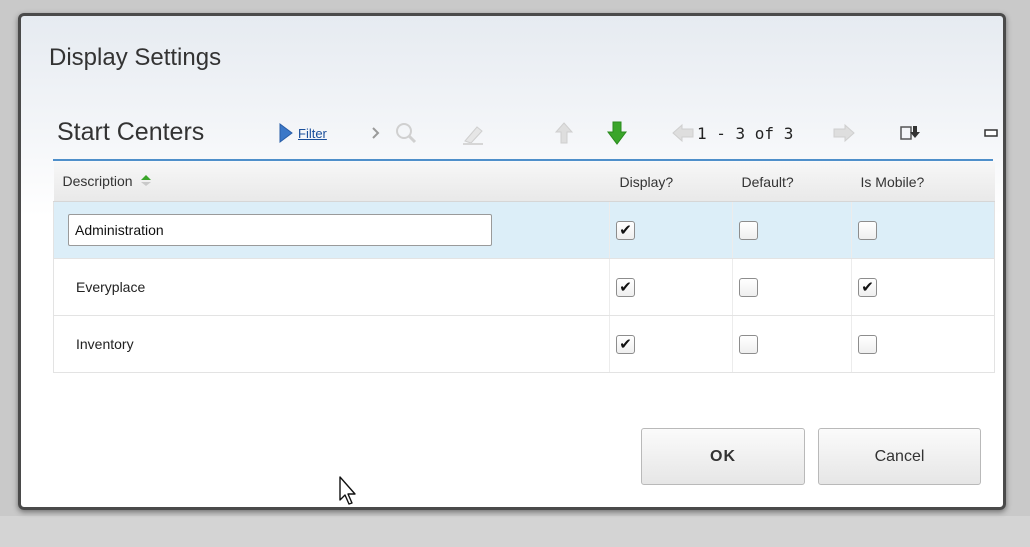 Image resolution: width=1030 pixels, height=547 pixels. What do you see at coordinates (331, 344) in the screenshot?
I see `description-cell: Inventory` at bounding box center [331, 344].